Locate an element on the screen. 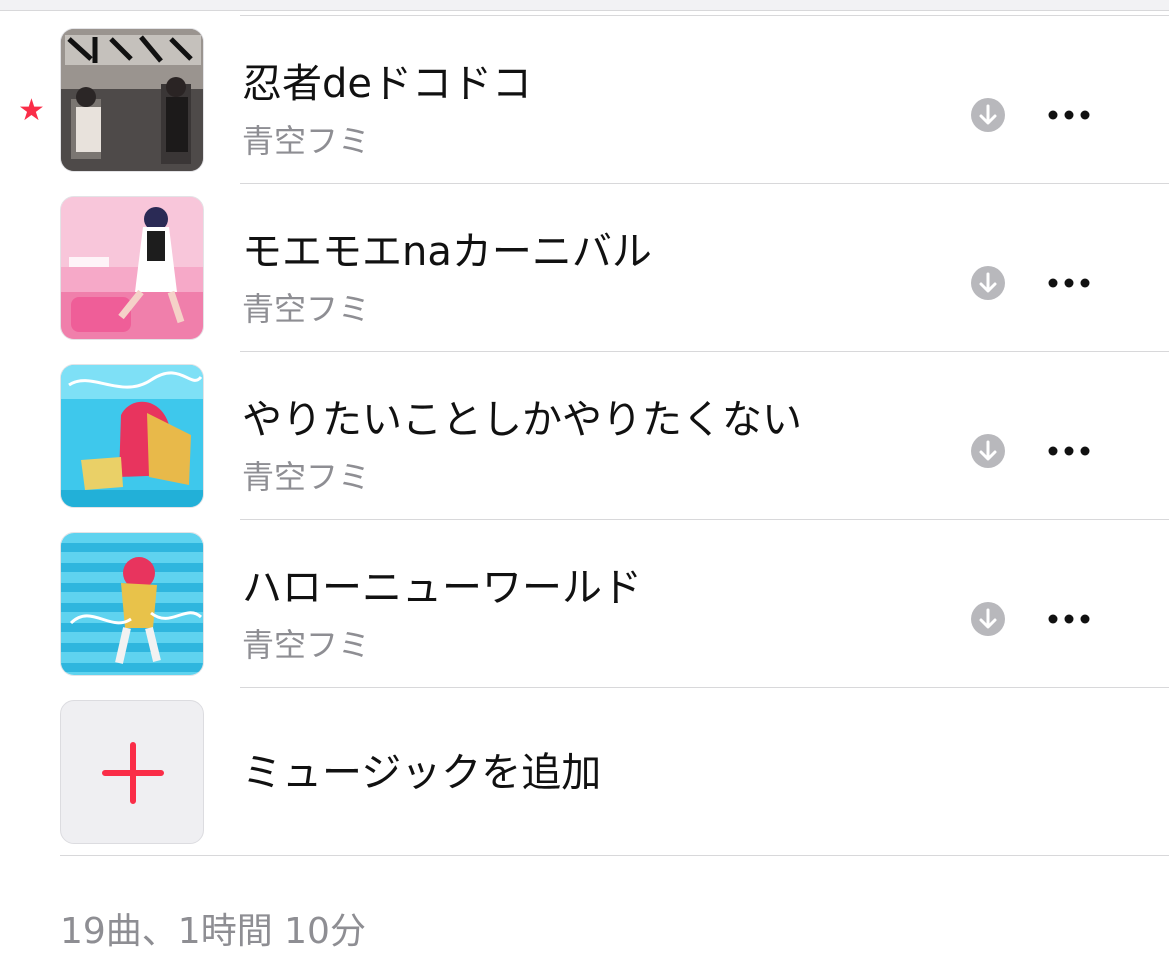 This screenshot has height=961, width=1169. top-edge is located at coordinates (584, 5).